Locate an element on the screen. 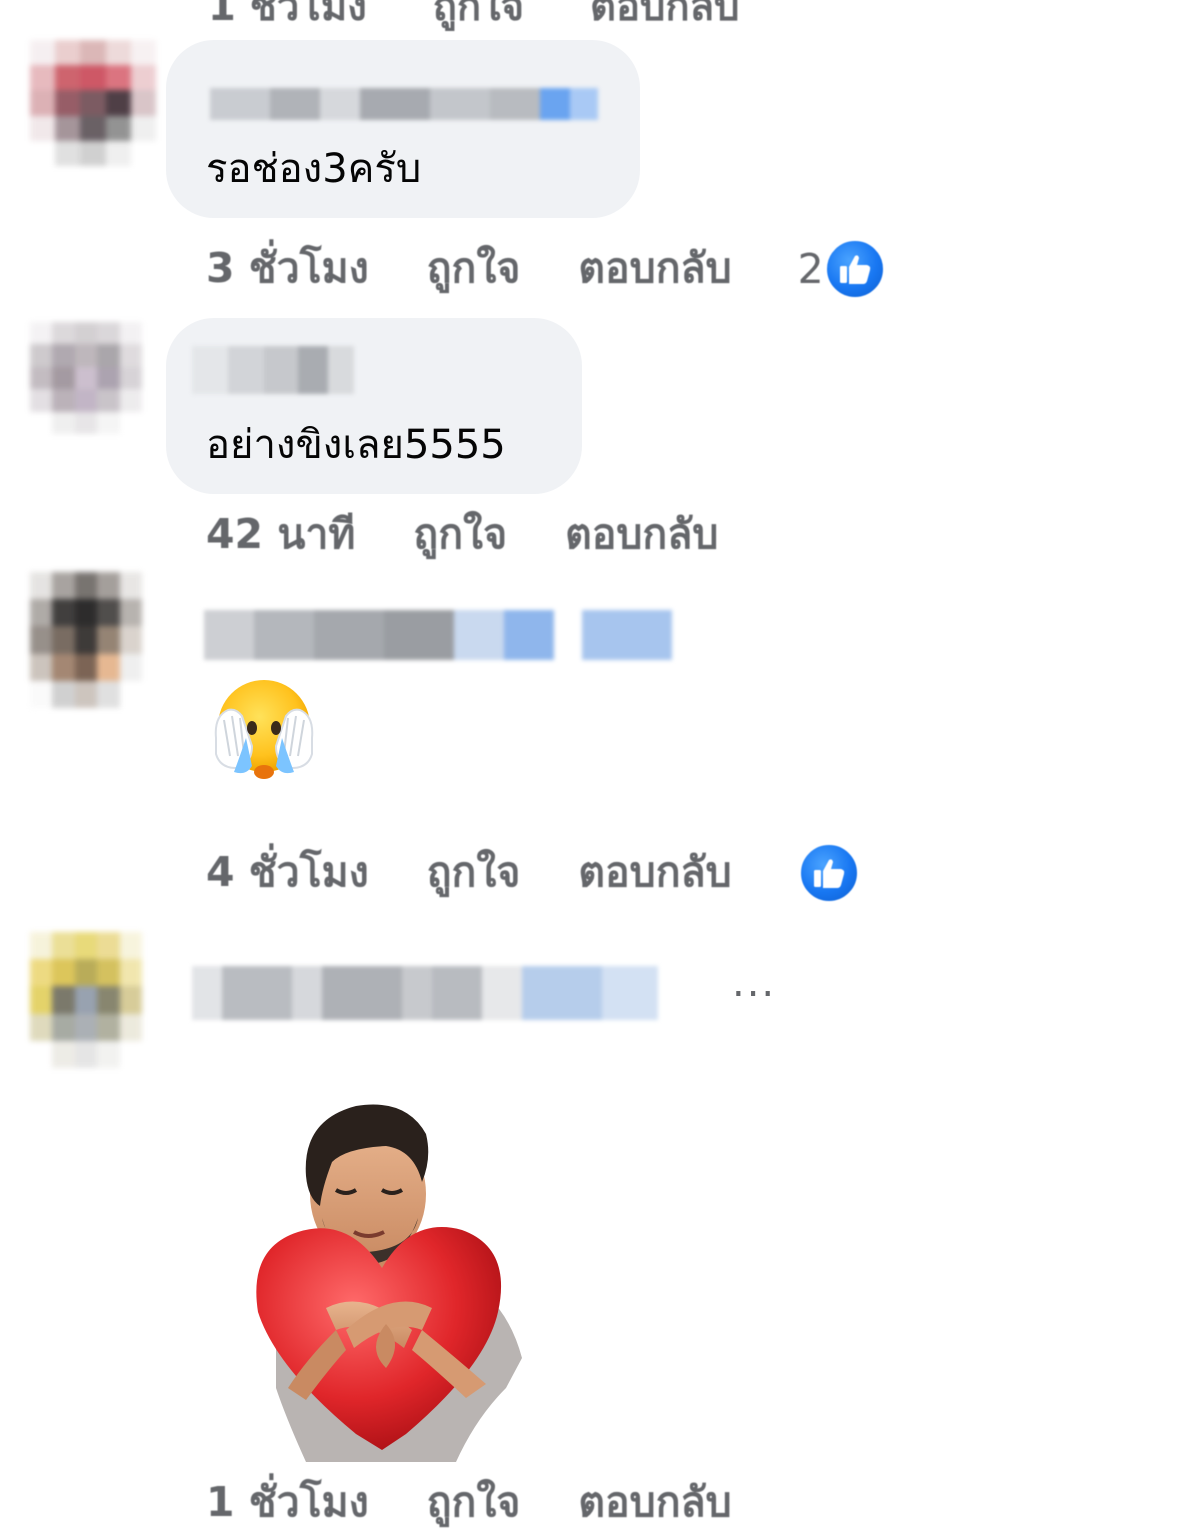 Image resolution: width=1200 pixels, height=1535 pixels. comment-actions: 4 ชั่วโมง ถูกใจ ตอบกลับ is located at coordinates (533, 872).